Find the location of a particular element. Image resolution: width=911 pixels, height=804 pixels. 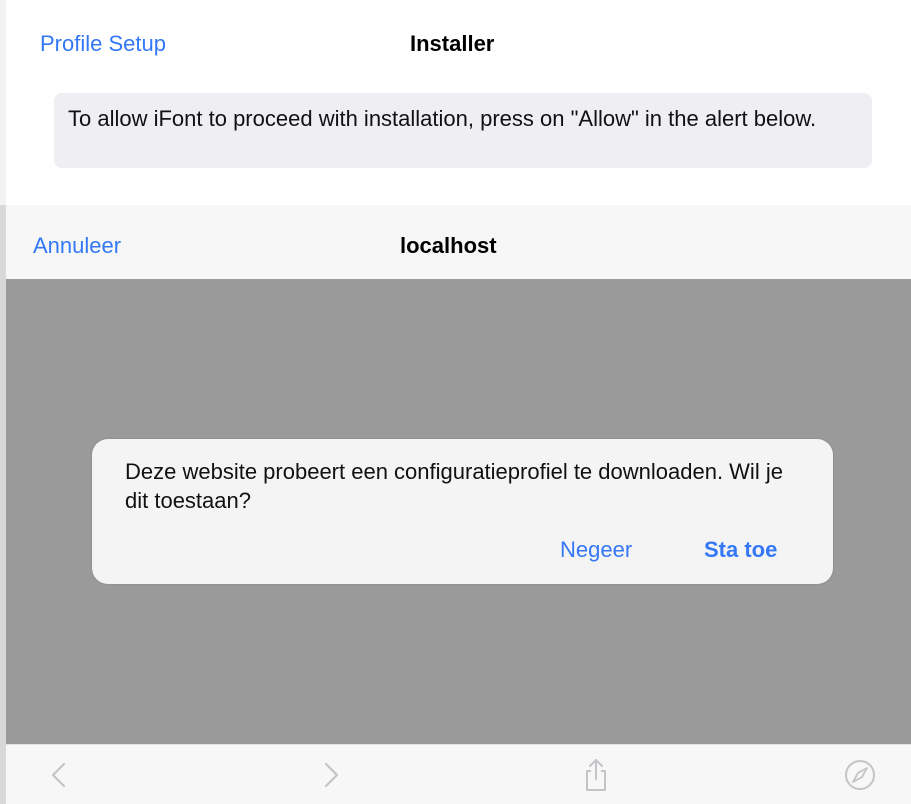

chevron-right-icon is located at coordinates (330, 775).